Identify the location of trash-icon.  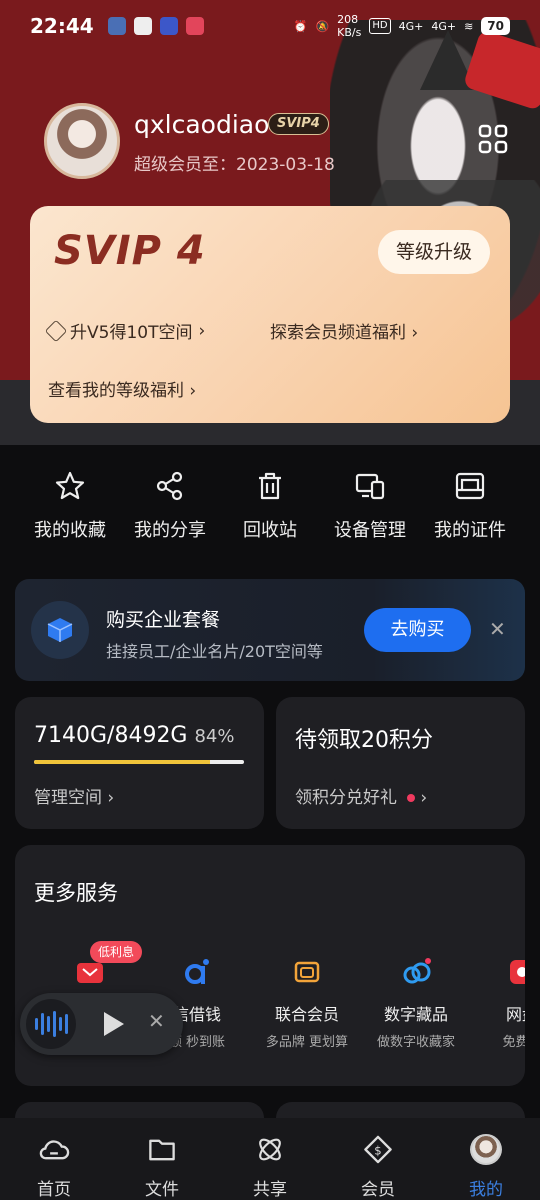
(270, 486).